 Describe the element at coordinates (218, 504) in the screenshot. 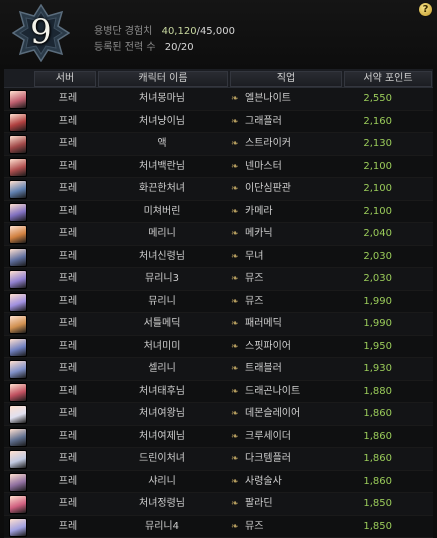

I see `table-row: 프레 처녀정령님 ❧팔라딘1,850` at that location.